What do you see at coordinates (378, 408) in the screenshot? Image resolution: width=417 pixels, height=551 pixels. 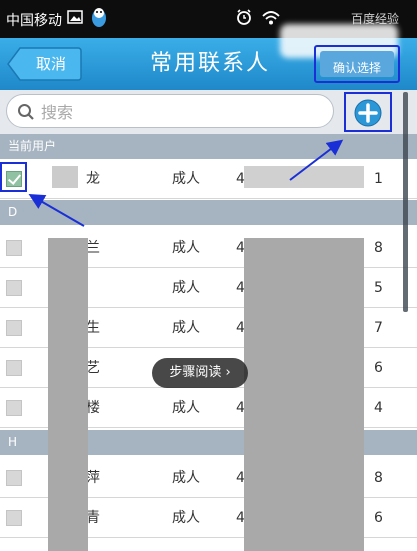 I see `contact-id-end: 4` at bounding box center [378, 408].